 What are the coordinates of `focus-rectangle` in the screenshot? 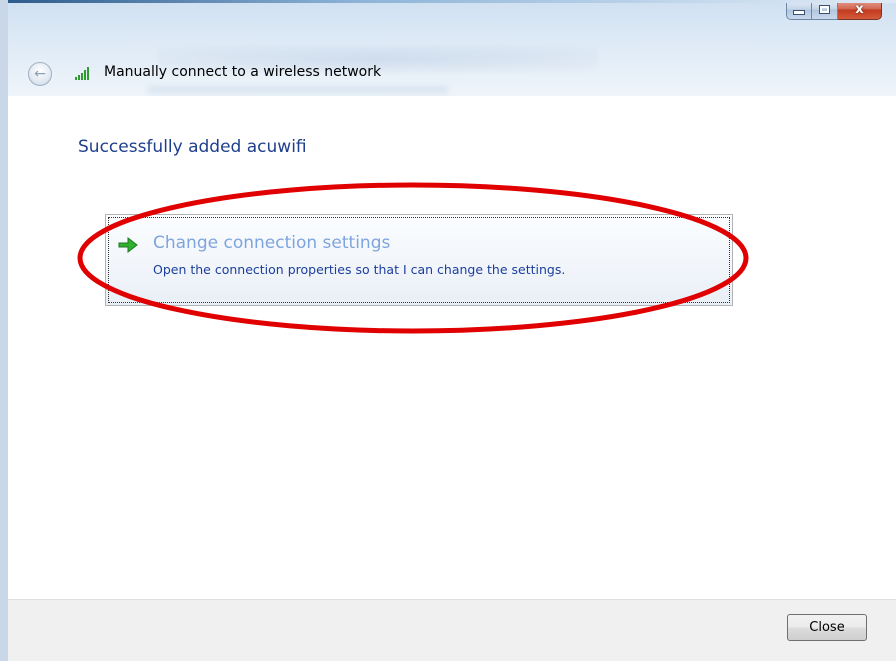 It's located at (419, 260).